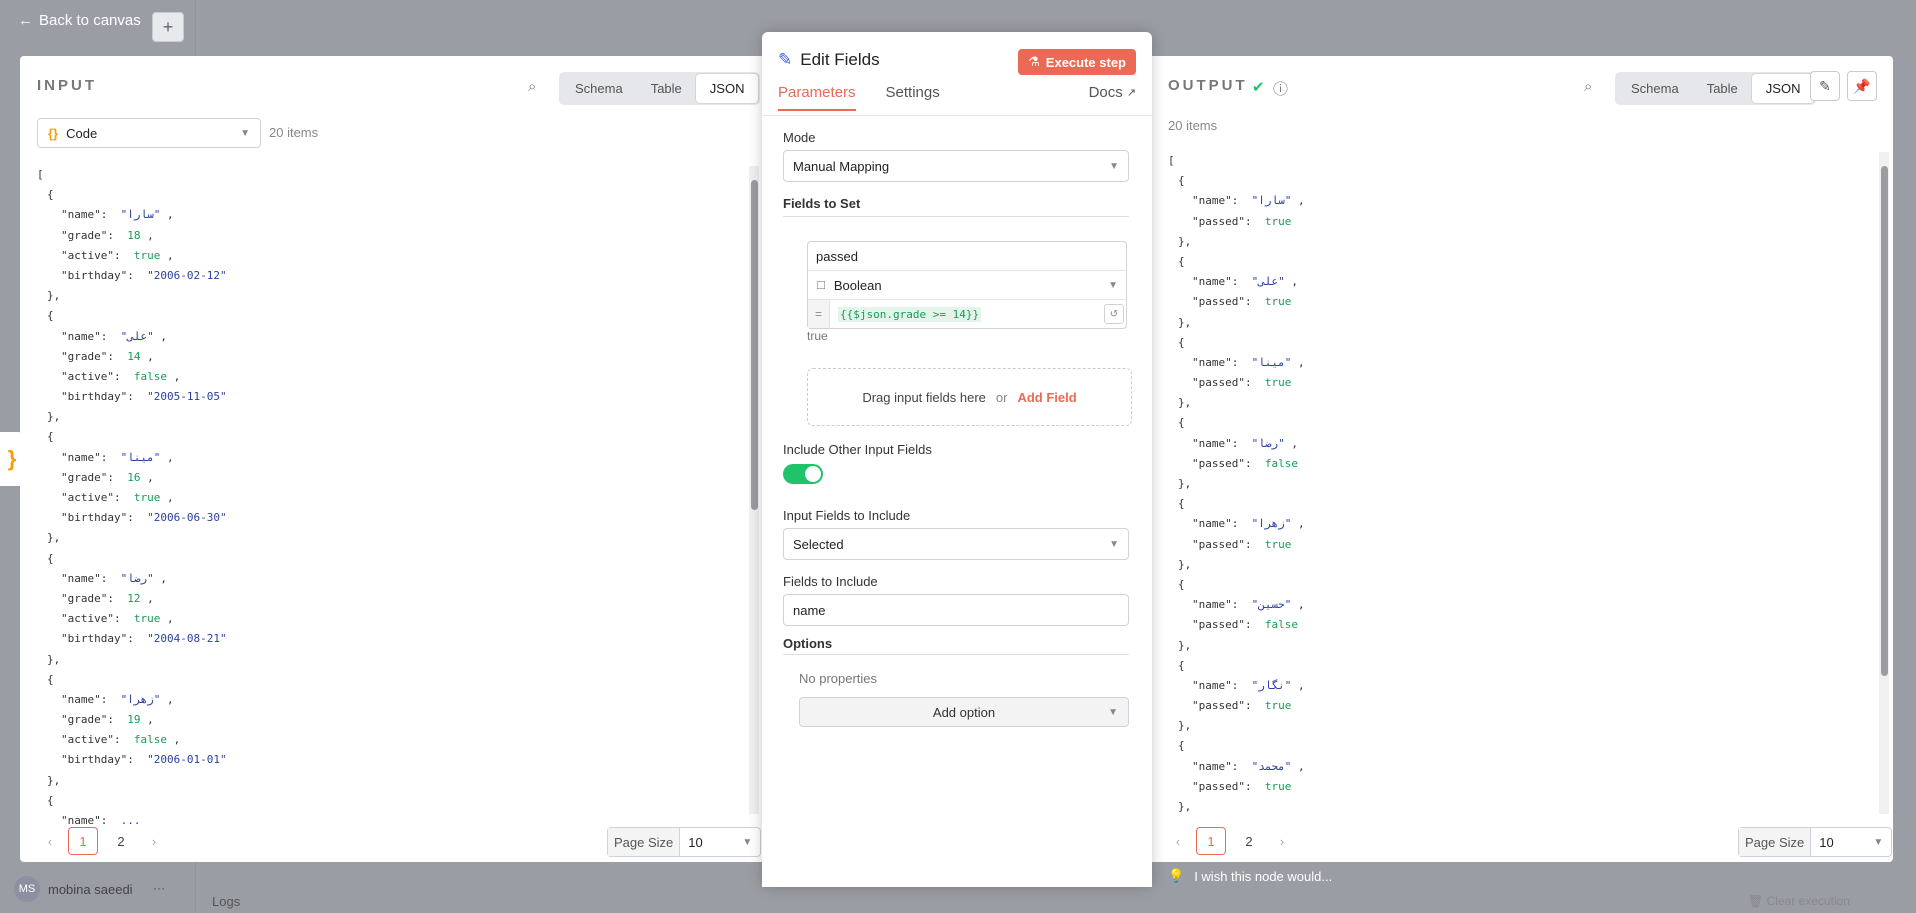 This screenshot has width=1916, height=913. What do you see at coordinates (684, 842) in the screenshot?
I see `input-page-size: Page Size 10 ▼` at bounding box center [684, 842].